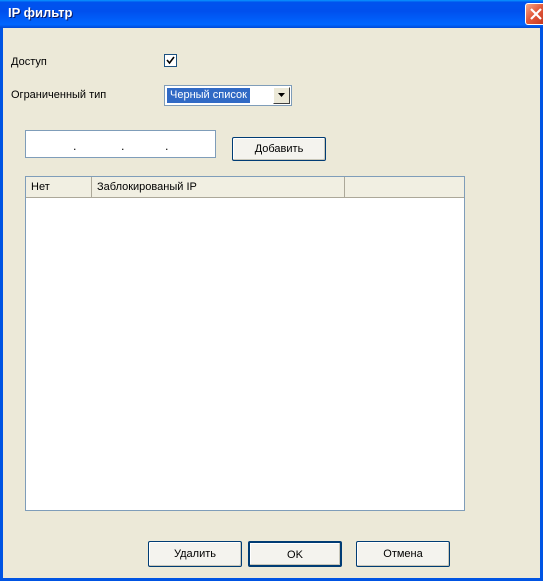  I want to click on restrict-type-label: Ограниченный тип, so click(59, 95).